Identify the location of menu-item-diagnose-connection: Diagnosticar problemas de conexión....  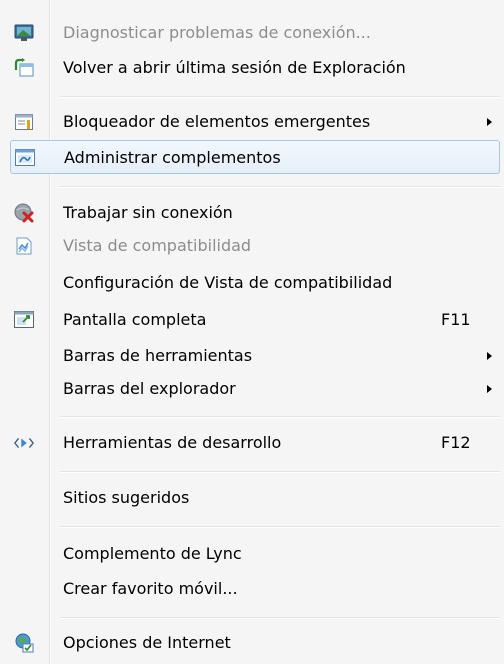
(255, 33).